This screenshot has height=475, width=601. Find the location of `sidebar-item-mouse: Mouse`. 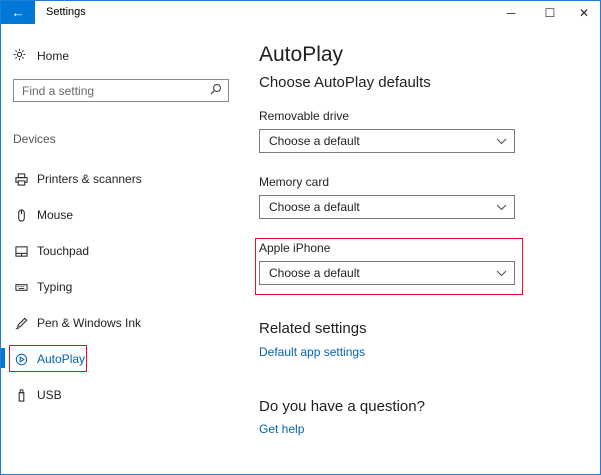

sidebar-item-mouse: Mouse is located at coordinates (43, 215).